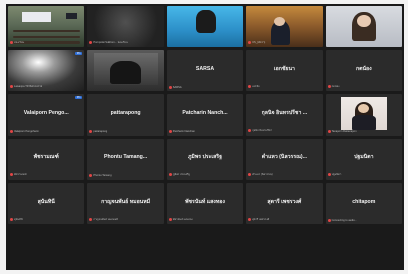 This screenshot has width=408, height=274. I want to click on participant-name: เอกชัยนา, so click(284, 69).